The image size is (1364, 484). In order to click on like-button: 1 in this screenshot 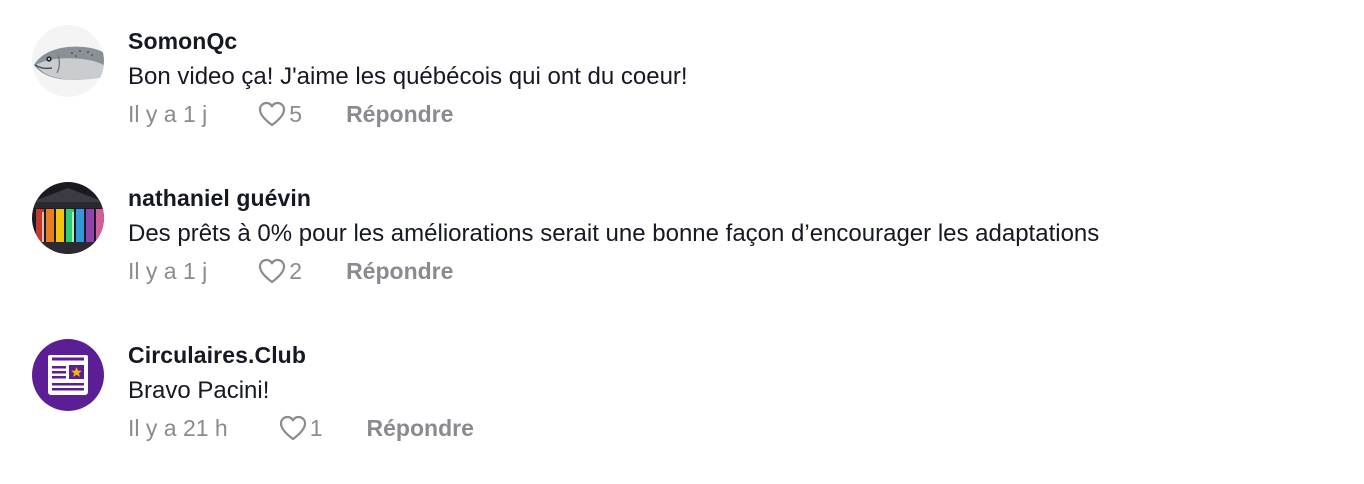, I will do `click(300, 428)`.